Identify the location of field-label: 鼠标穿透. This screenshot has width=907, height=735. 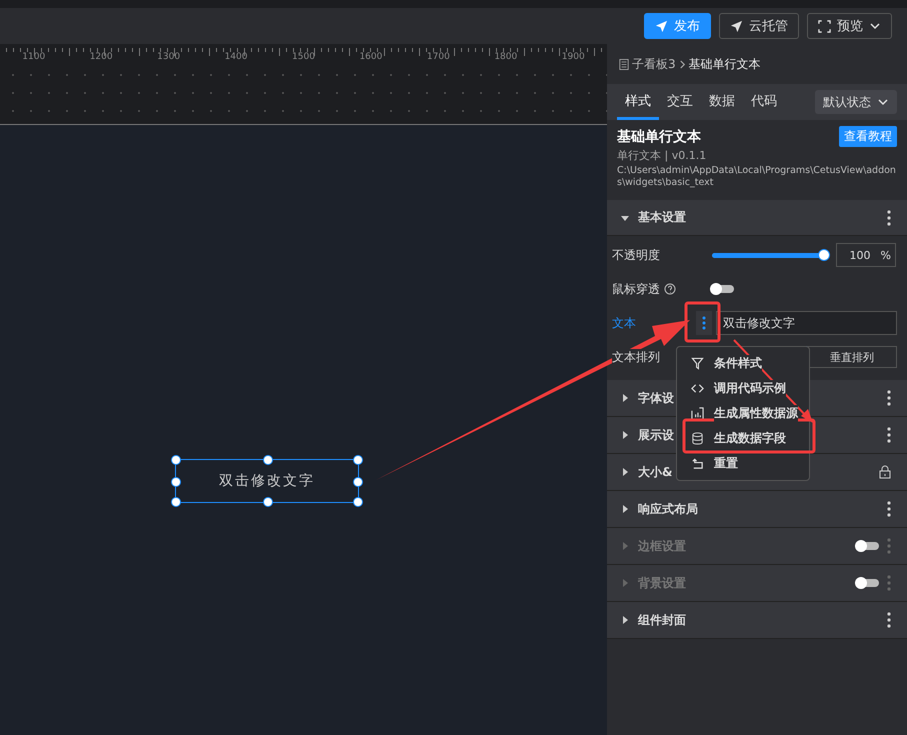
(636, 289).